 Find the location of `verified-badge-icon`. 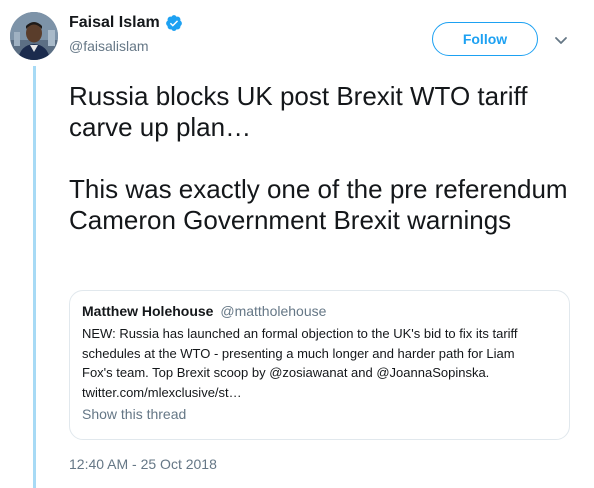

verified-badge-icon is located at coordinates (174, 23).